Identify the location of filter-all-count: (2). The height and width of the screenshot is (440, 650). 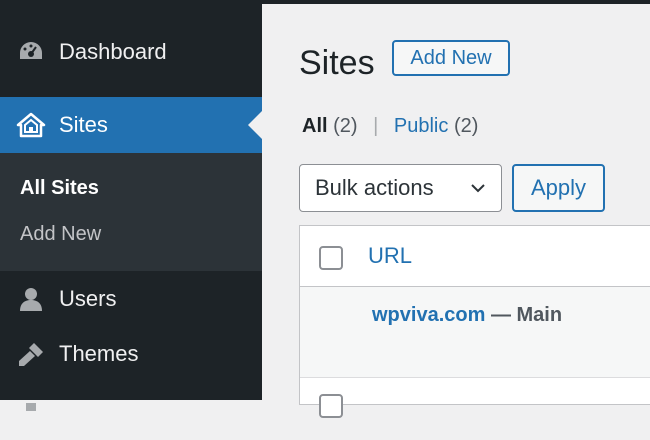
(345, 126).